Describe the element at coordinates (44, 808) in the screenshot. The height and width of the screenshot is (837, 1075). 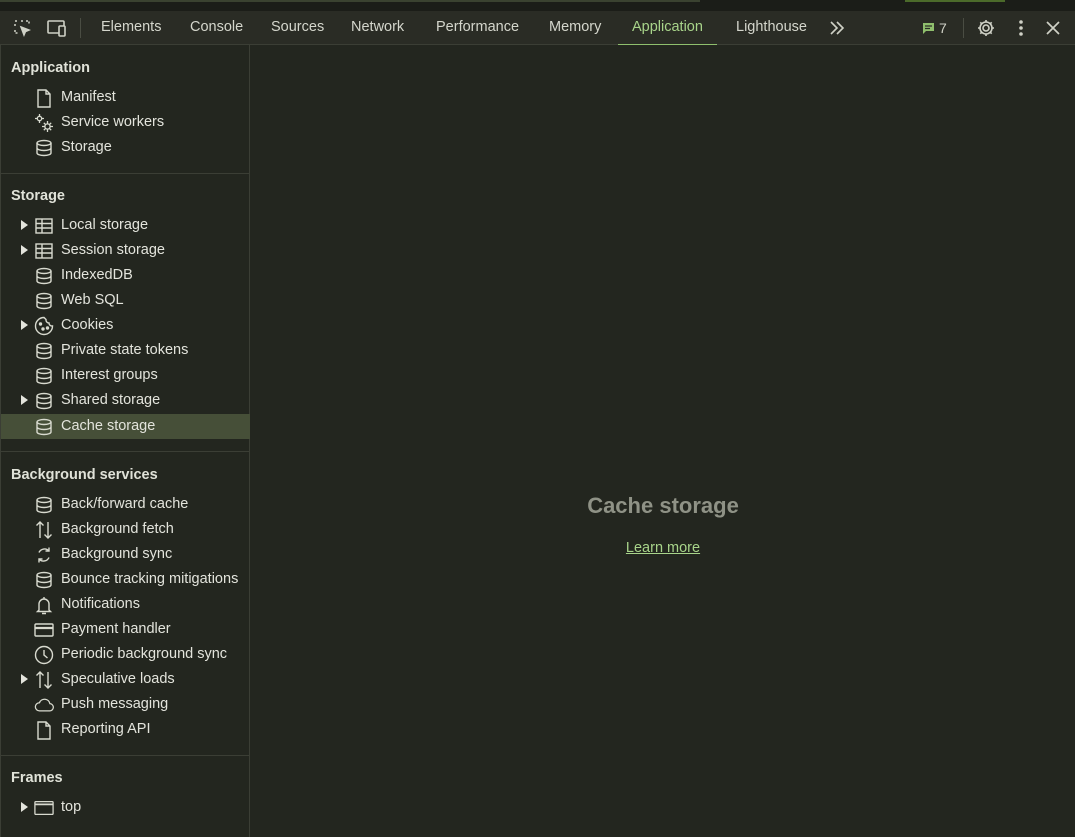
I see `frame-icon` at that location.